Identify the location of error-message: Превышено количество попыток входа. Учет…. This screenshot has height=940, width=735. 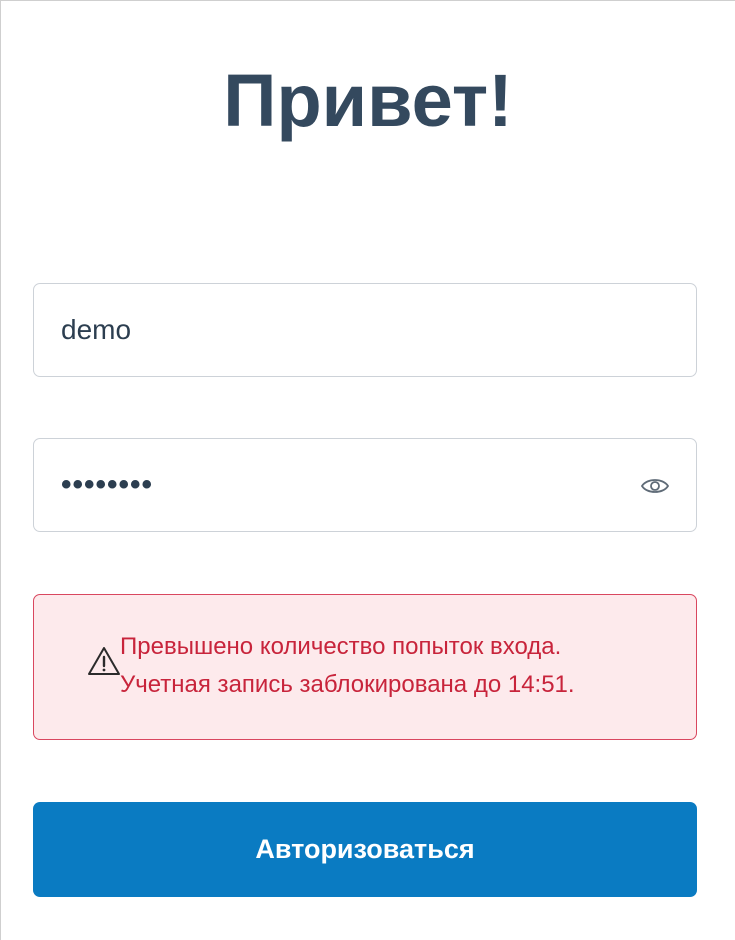
(347, 666).